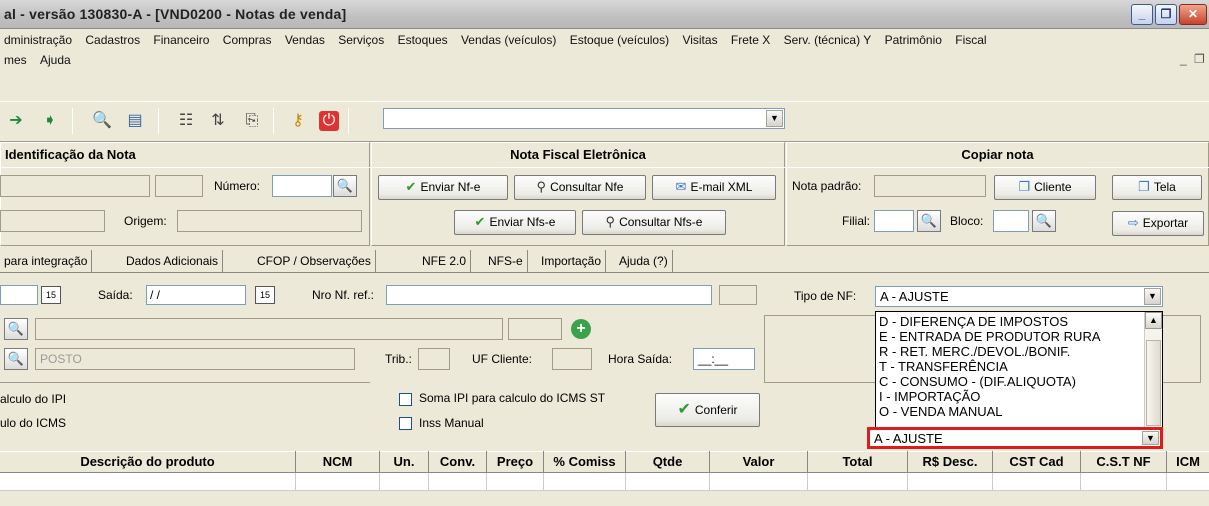 The image size is (1209, 506). What do you see at coordinates (424, 38) in the screenshot?
I see `menu-estoques: Estoques` at bounding box center [424, 38].